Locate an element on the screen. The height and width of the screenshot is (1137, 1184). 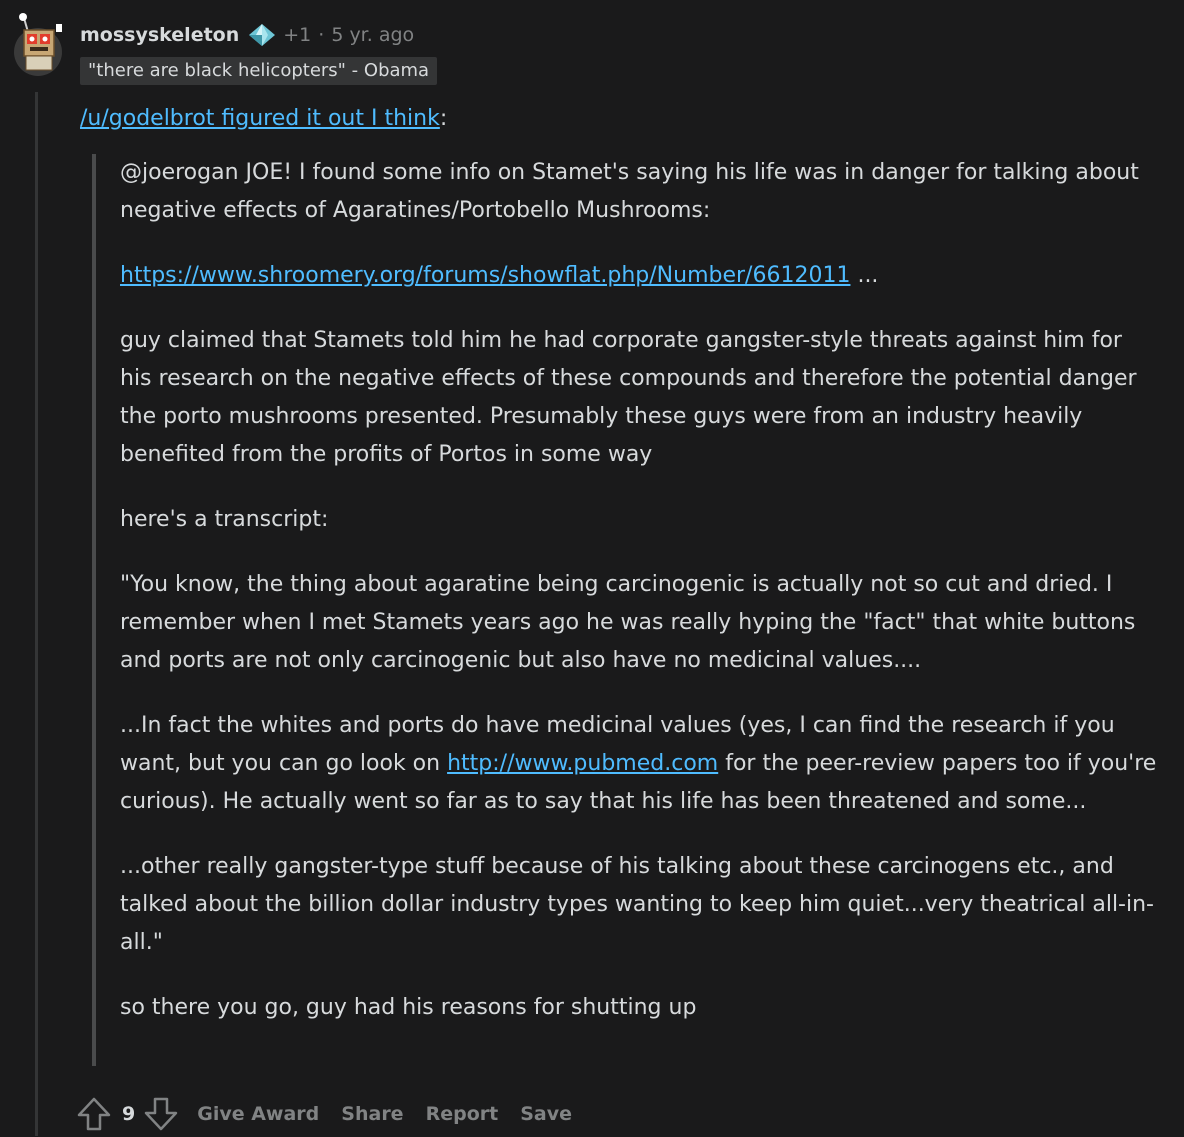
thread-line is located at coordinates (36, 614).